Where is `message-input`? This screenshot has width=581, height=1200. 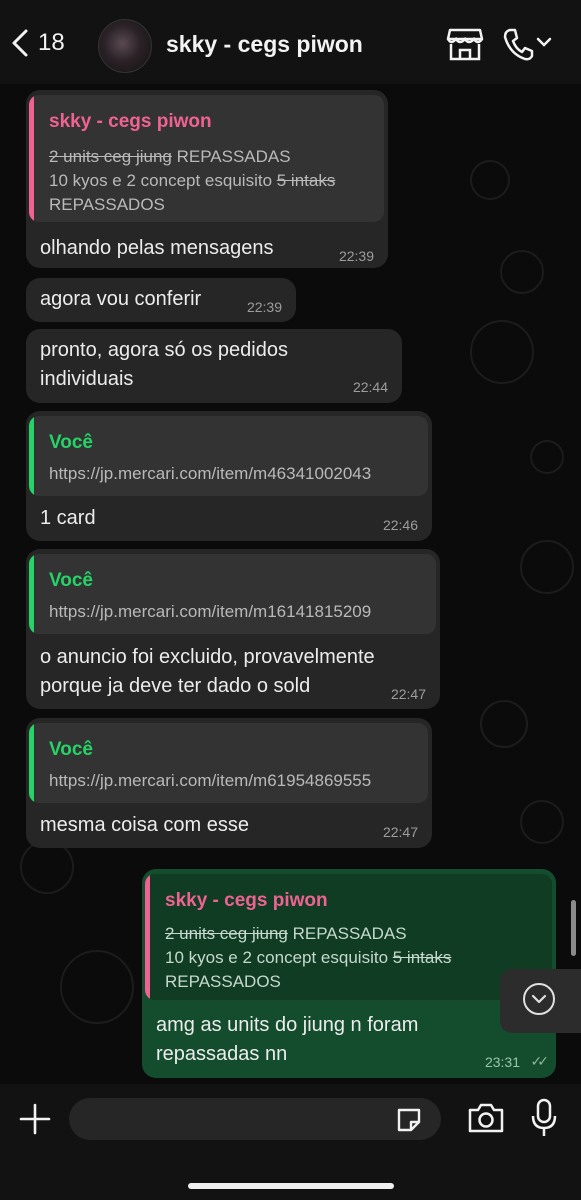 message-input is located at coordinates (255, 1119).